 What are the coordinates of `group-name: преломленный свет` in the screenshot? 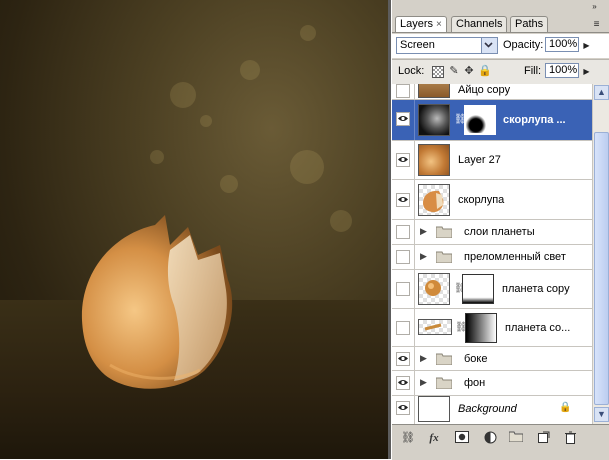 It's located at (515, 257).